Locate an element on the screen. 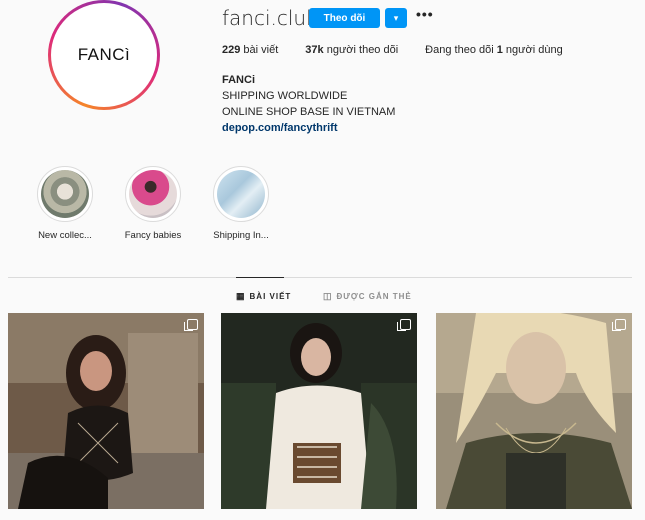 Image resolution: width=645 pixels, height=520 pixels. posts-stat: 229 bài viết is located at coordinates (250, 50).